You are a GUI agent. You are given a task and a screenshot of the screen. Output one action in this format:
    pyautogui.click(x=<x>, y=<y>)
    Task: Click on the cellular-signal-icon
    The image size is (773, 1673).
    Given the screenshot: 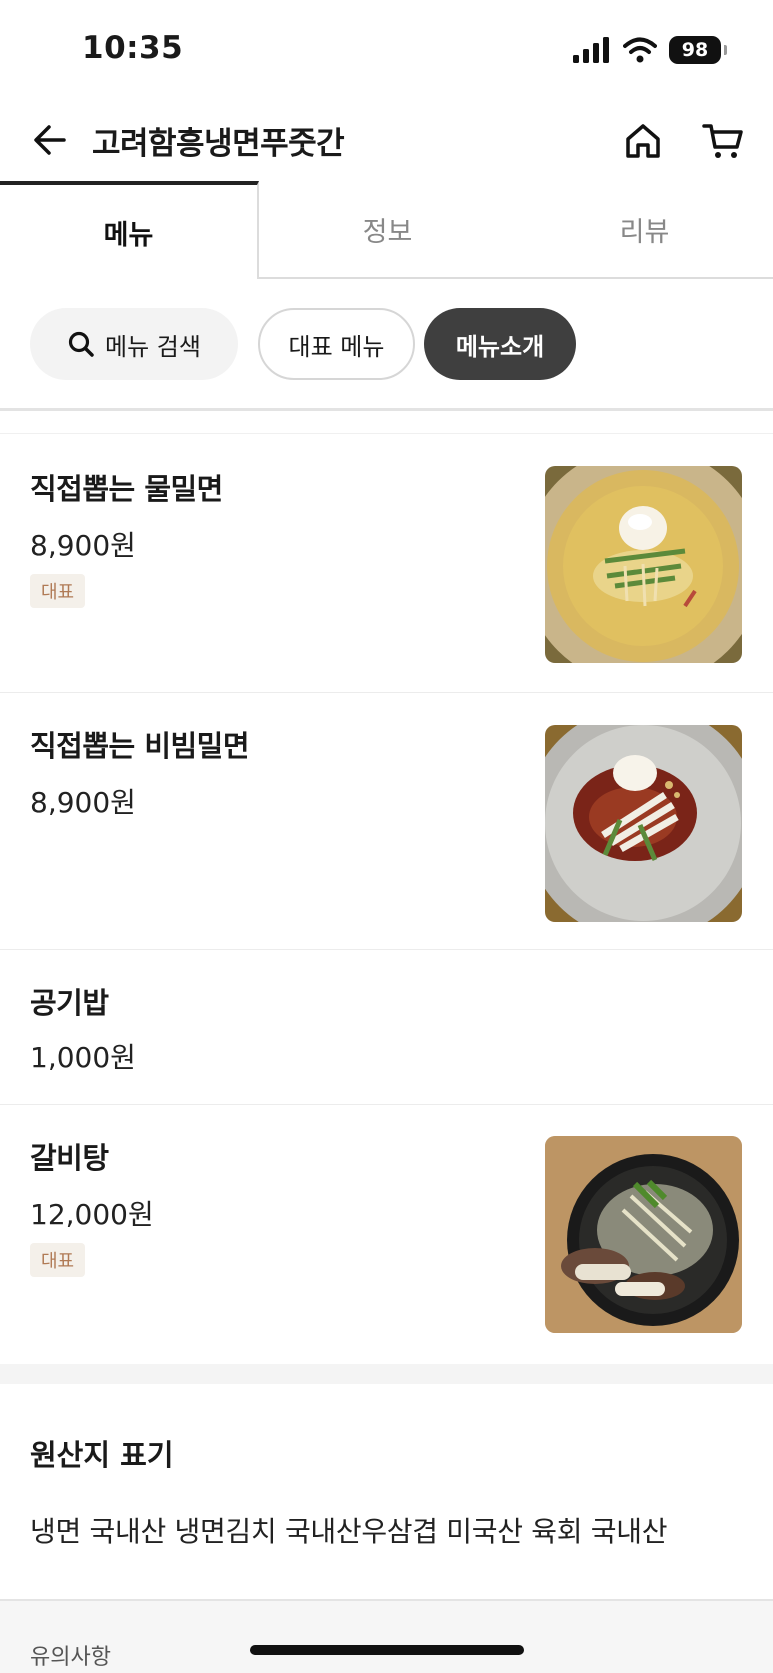 What is the action you would take?
    pyautogui.click(x=591, y=50)
    